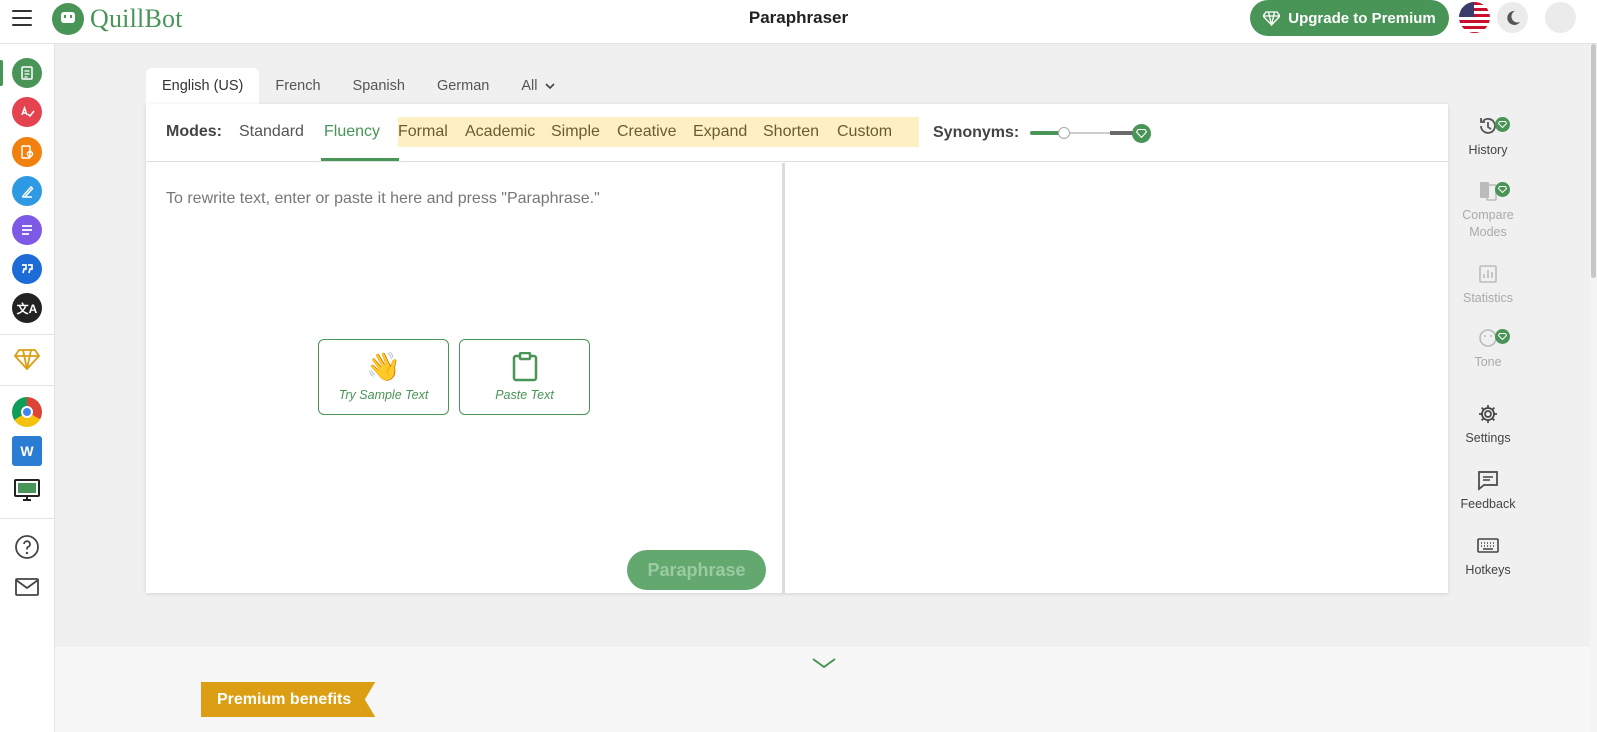 This screenshot has width=1597, height=732. I want to click on feedback-button: Feedback, so click(1488, 490).